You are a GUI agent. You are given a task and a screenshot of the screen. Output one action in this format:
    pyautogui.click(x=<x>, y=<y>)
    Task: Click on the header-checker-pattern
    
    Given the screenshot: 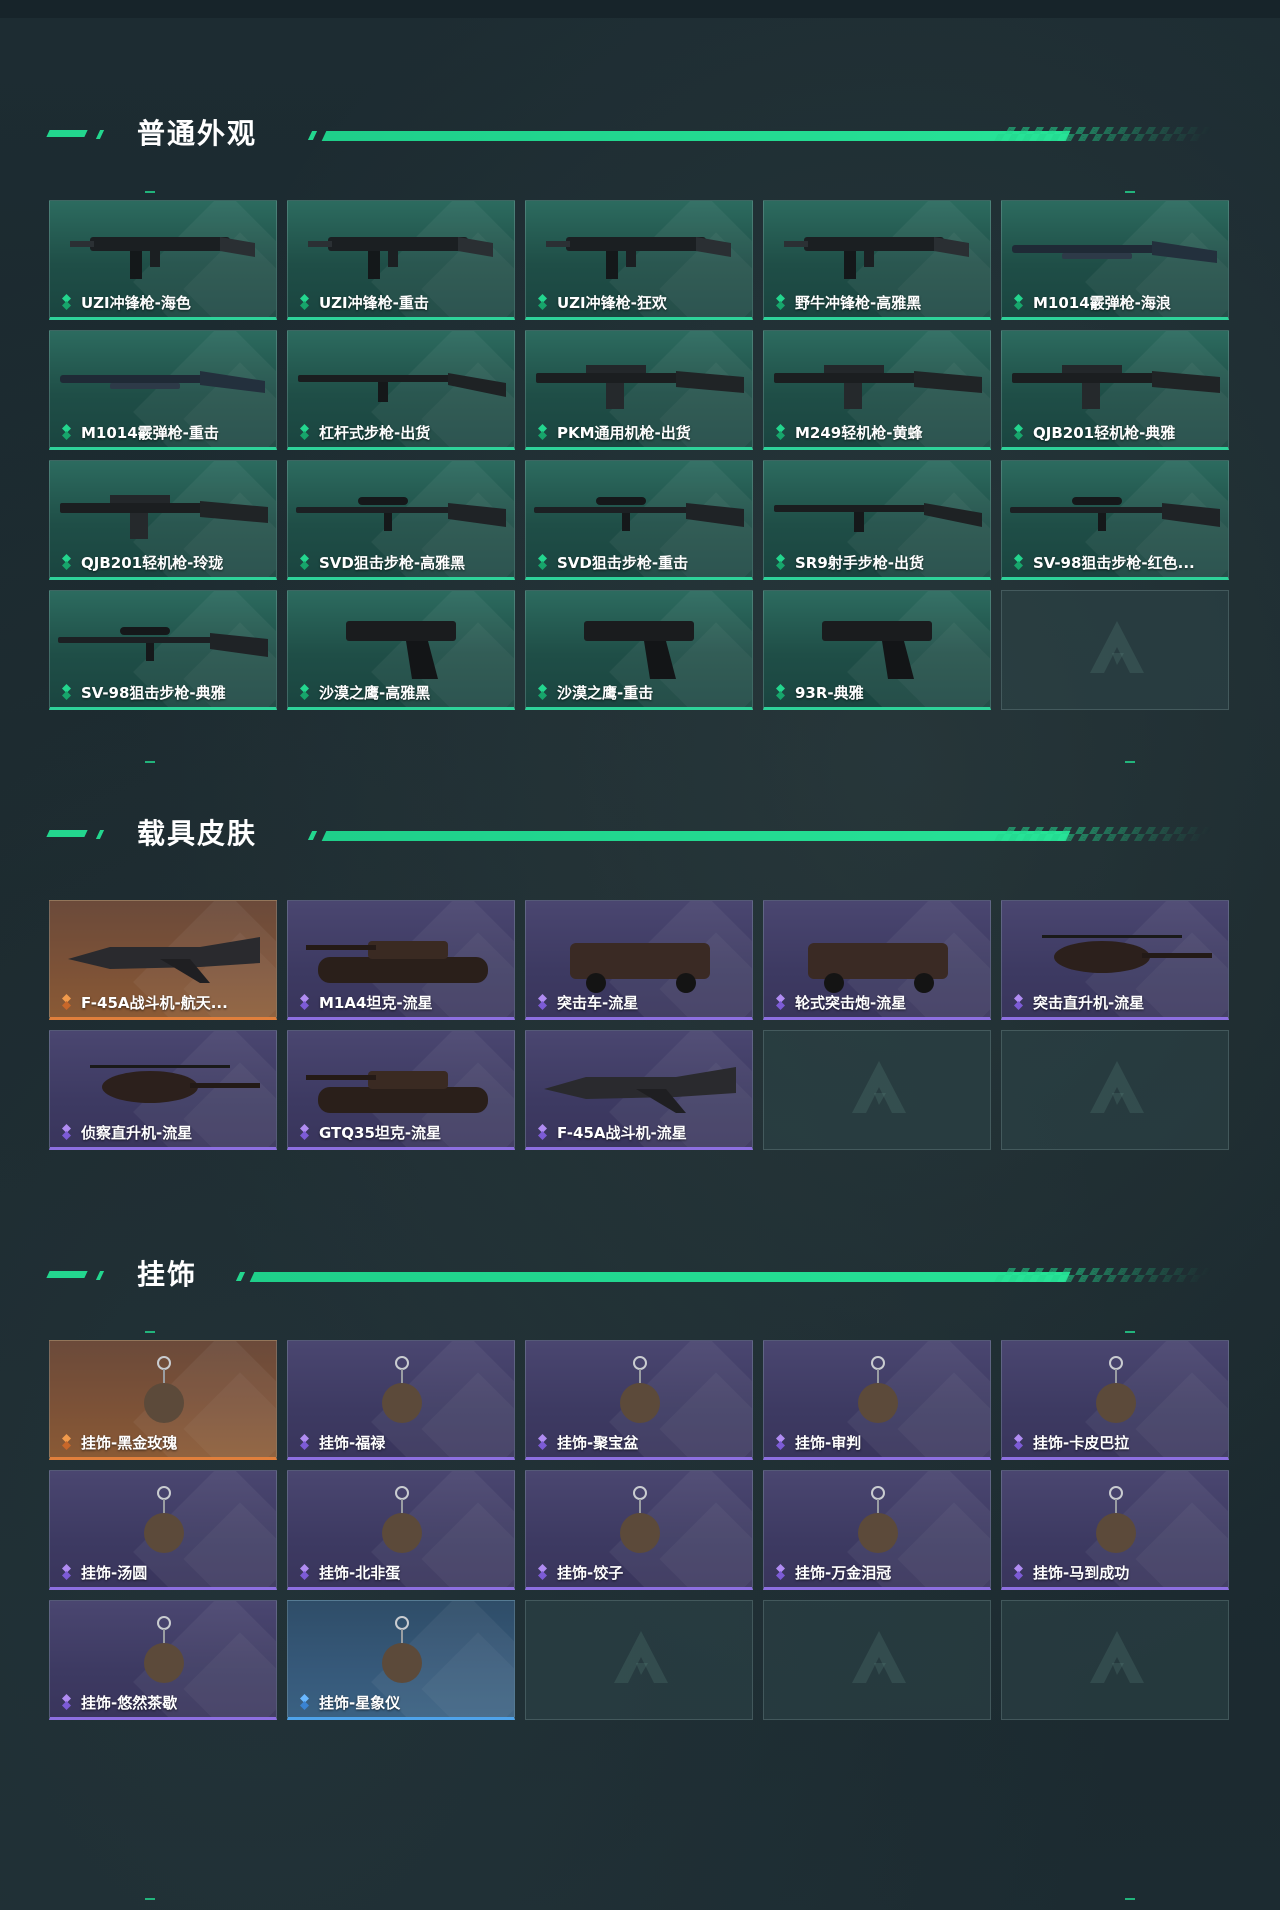 What is the action you would take?
    pyautogui.click(x=1103, y=1275)
    